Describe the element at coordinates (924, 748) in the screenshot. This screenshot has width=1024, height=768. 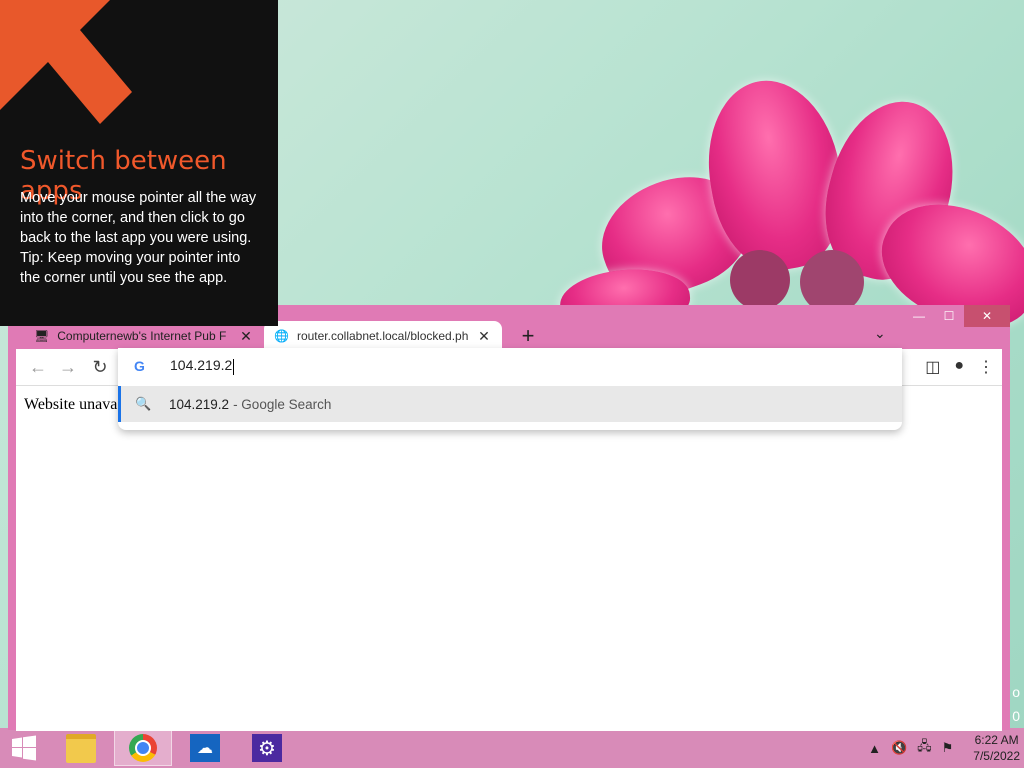
I see `network-icon: 🖧` at that location.